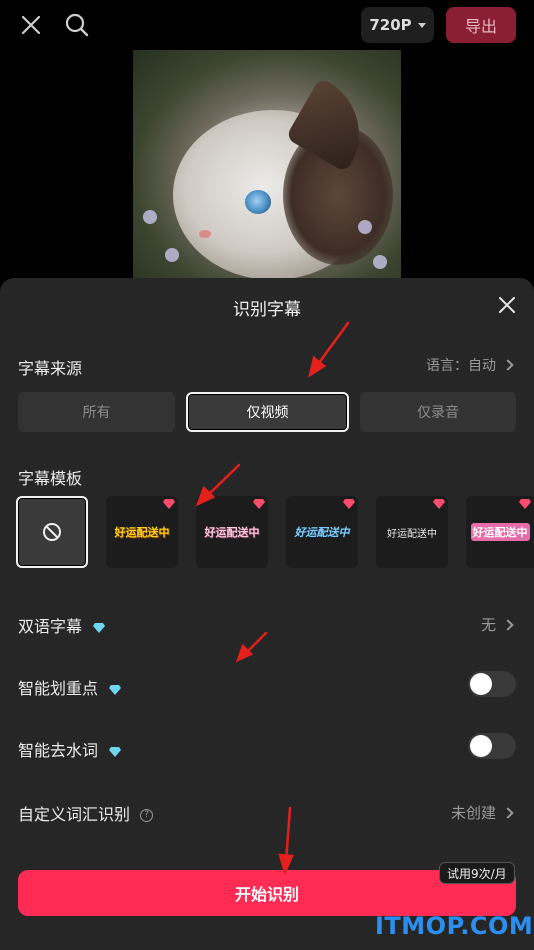 The image size is (534, 950). What do you see at coordinates (267, 165) in the screenshot?
I see `video-preview` at bounding box center [267, 165].